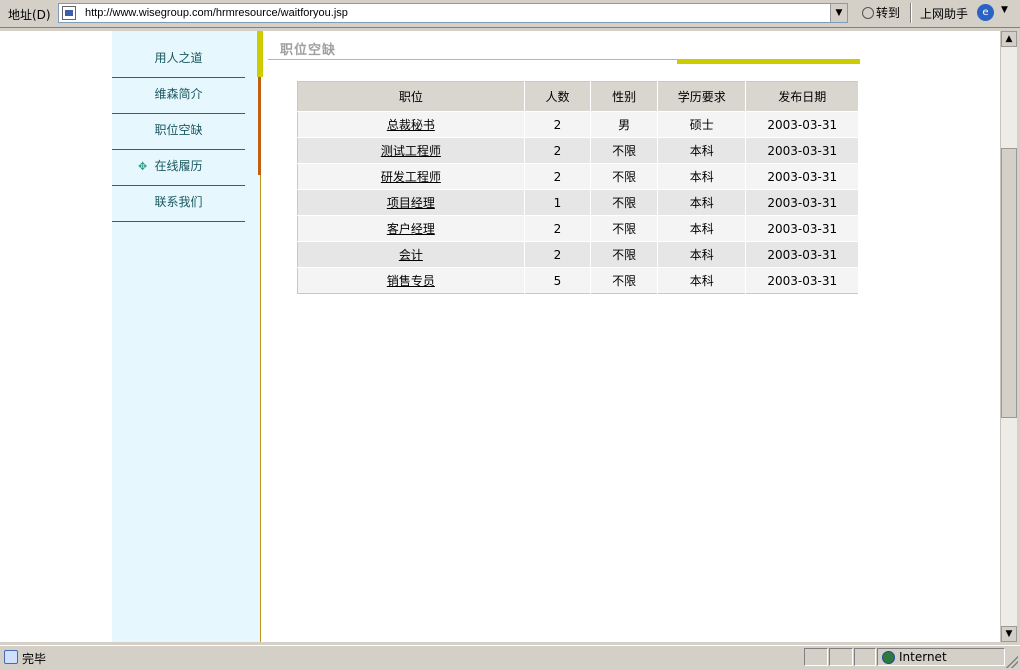 The width and height of the screenshot is (1020, 670). I want to click on title-accent-bar, so click(768, 61).